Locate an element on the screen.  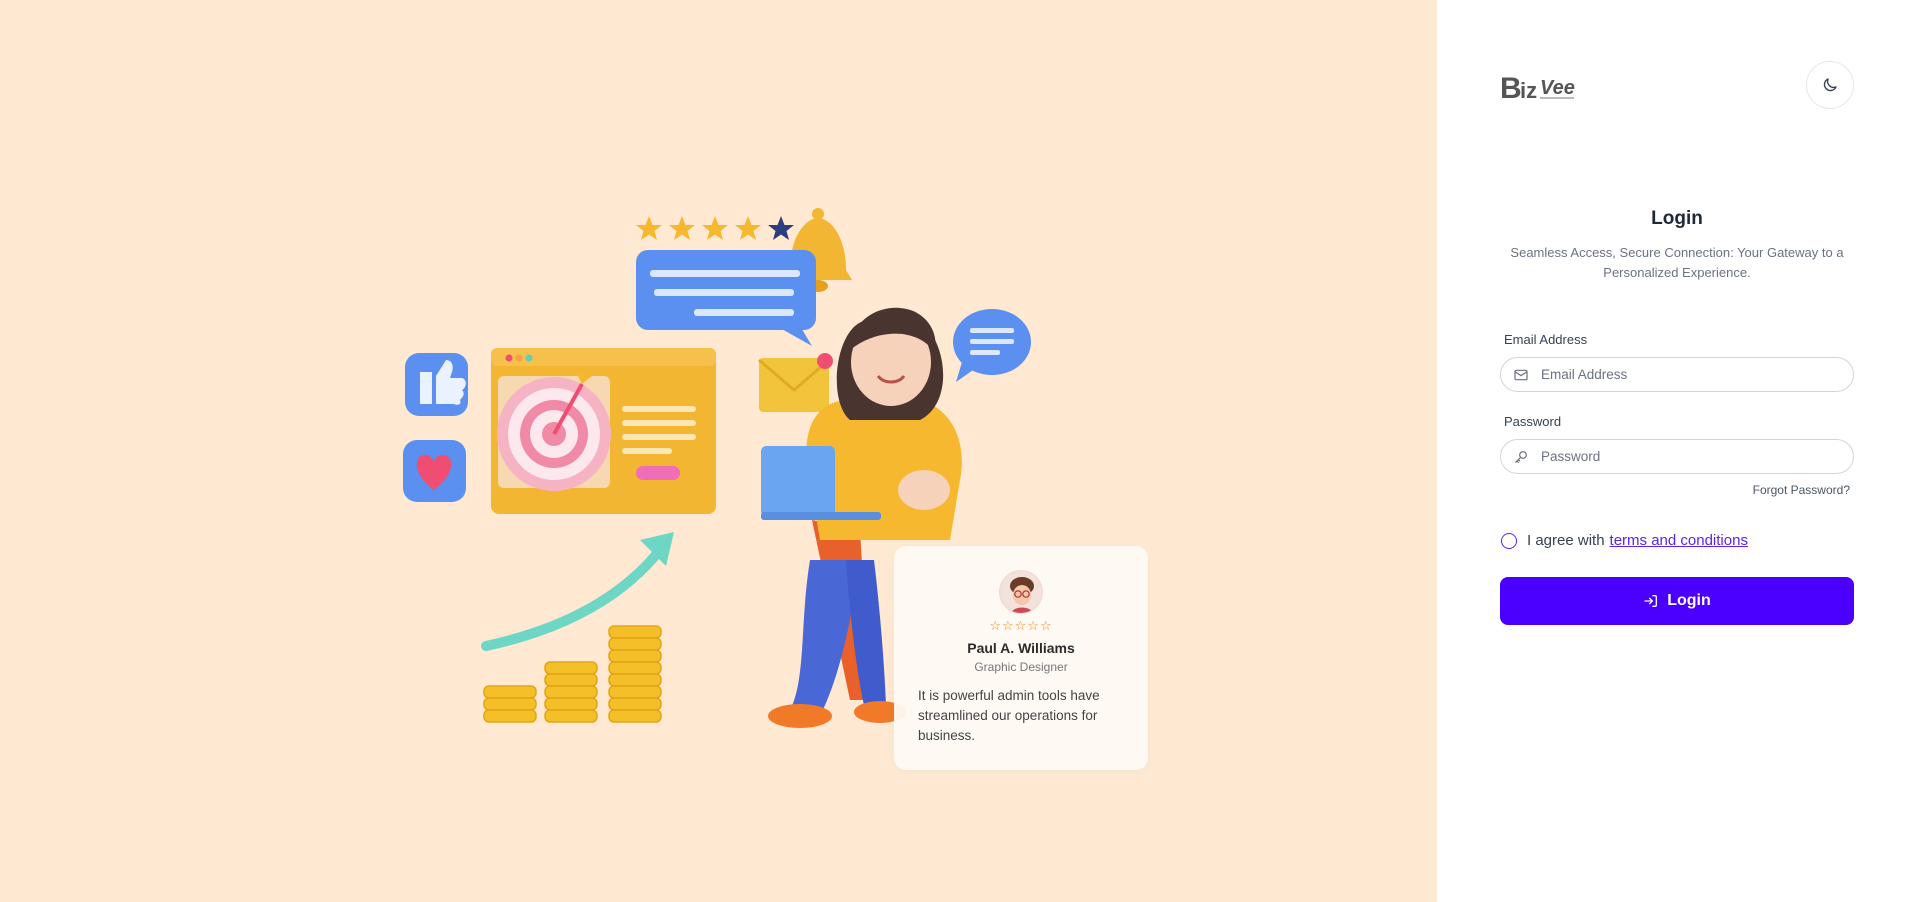
bizvee-logo-icon: B iz Vee is located at coordinates (1537, 88).